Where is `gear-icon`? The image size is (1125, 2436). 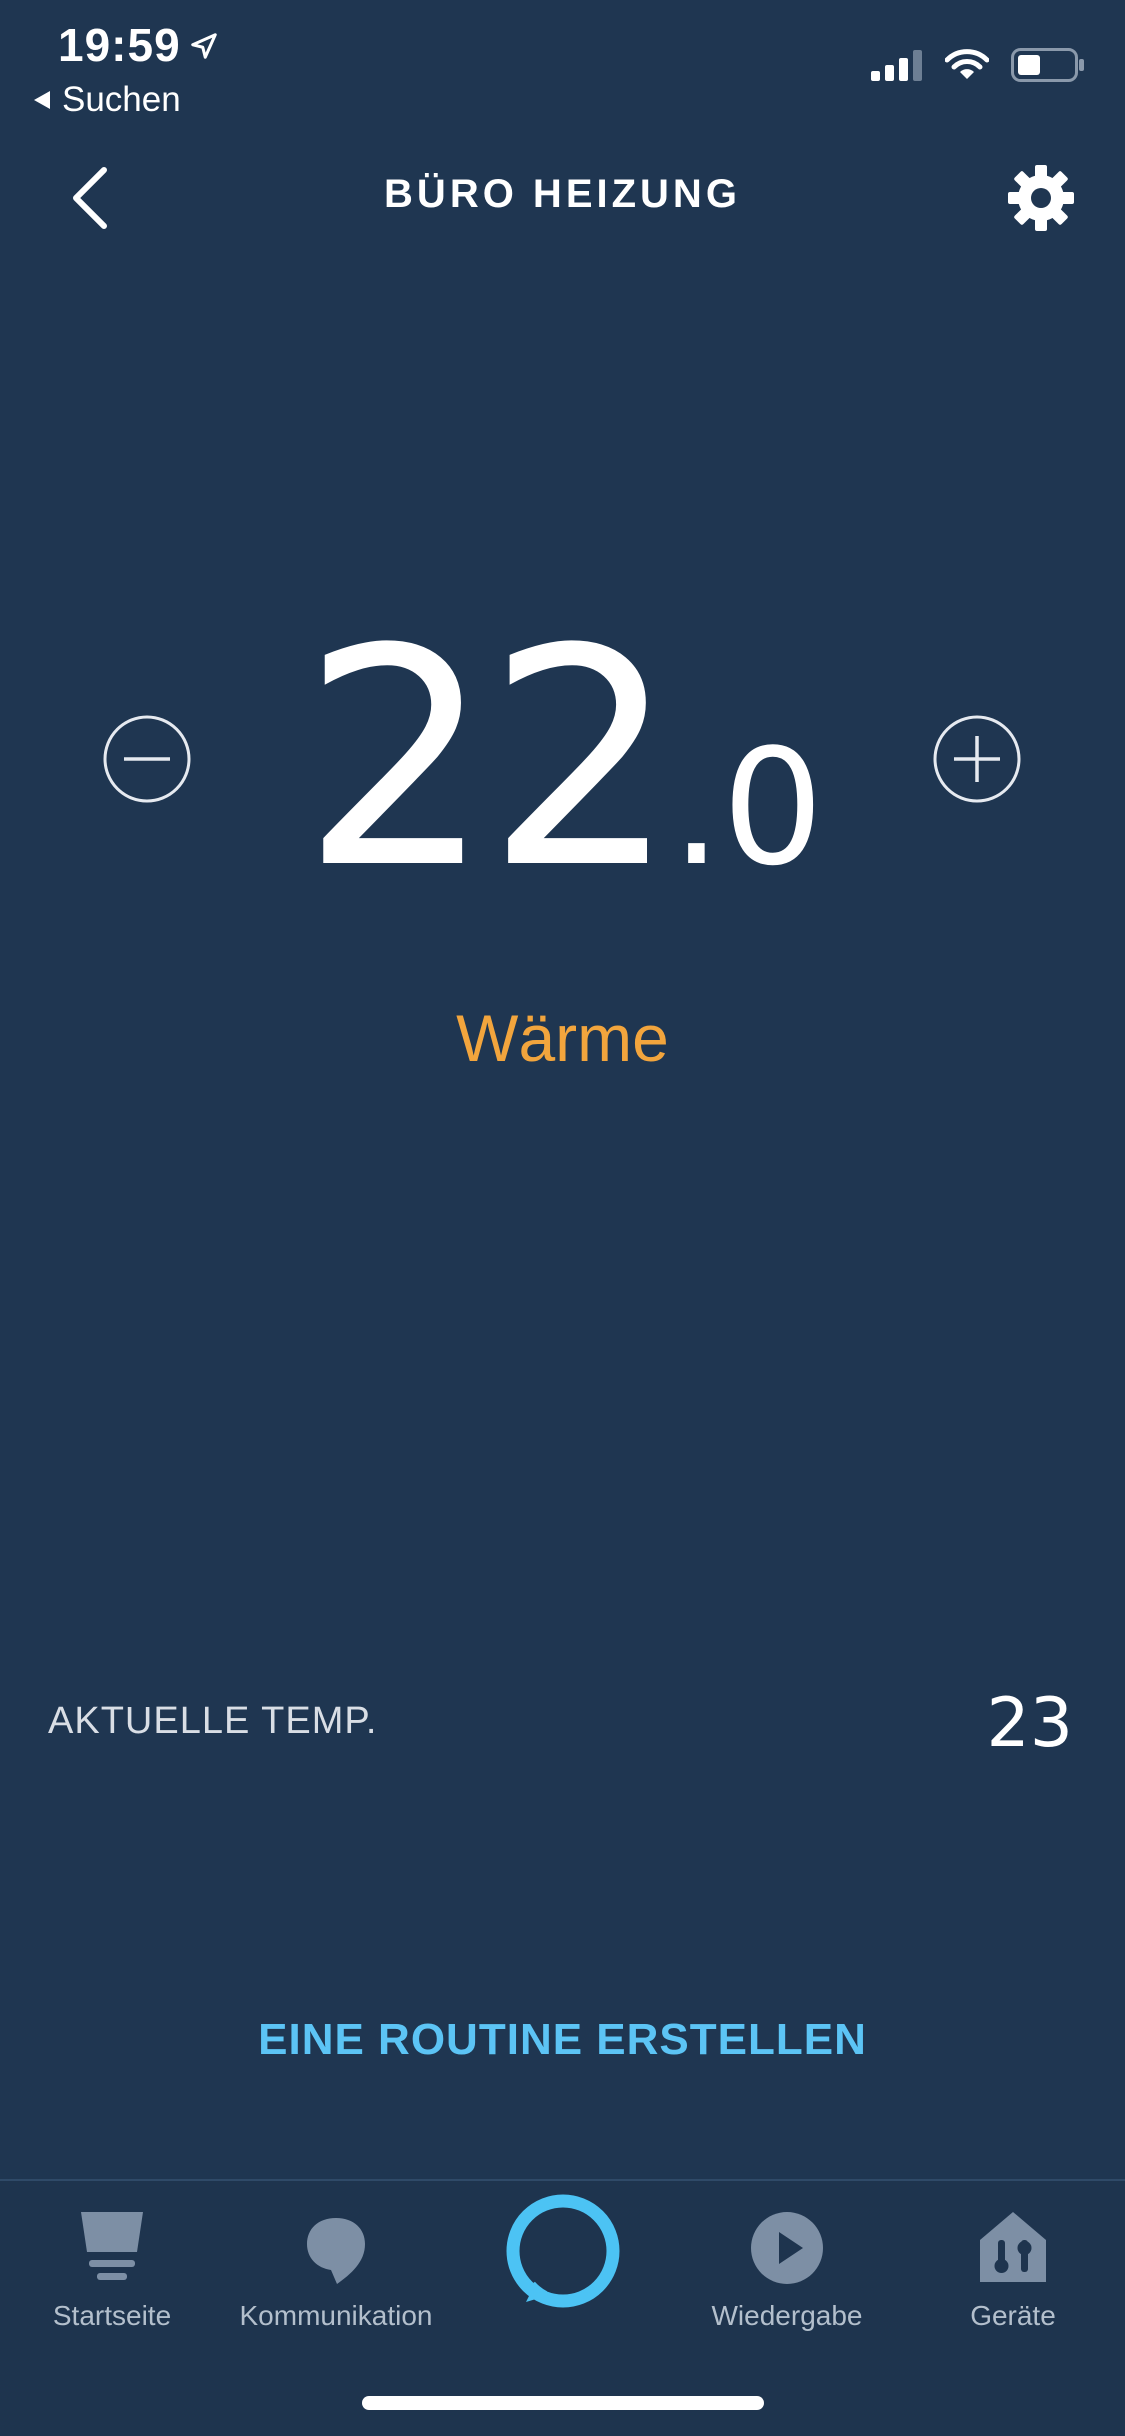 gear-icon is located at coordinates (1041, 200).